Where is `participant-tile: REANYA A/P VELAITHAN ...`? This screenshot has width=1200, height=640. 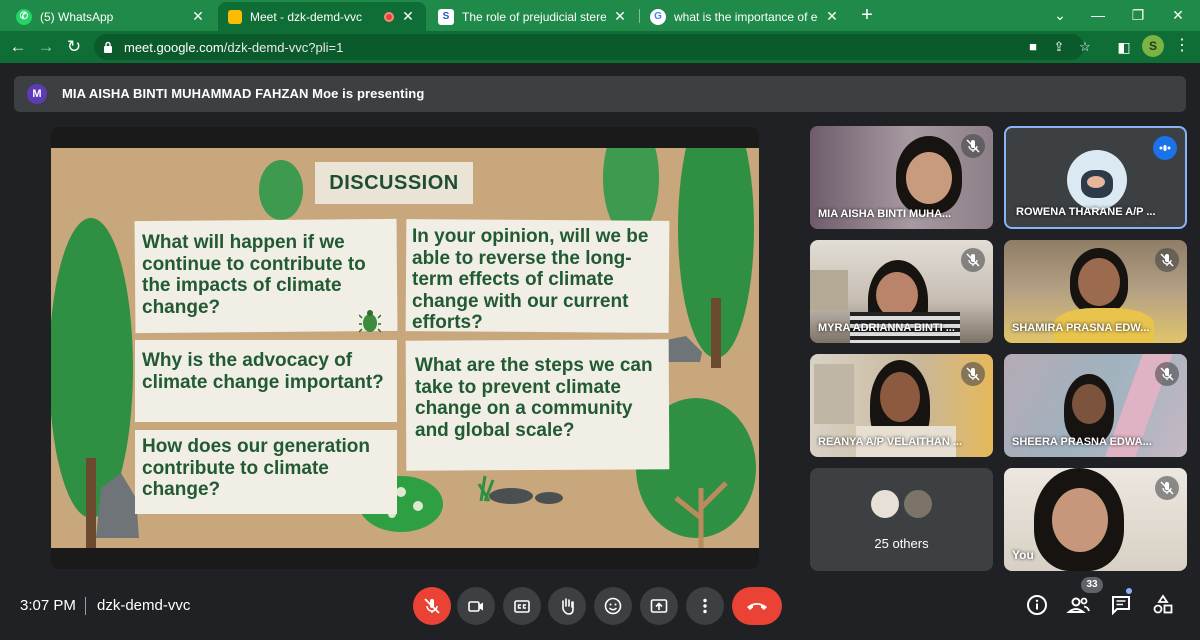 participant-tile: REANYA A/P VELAITHAN ... is located at coordinates (901, 405).